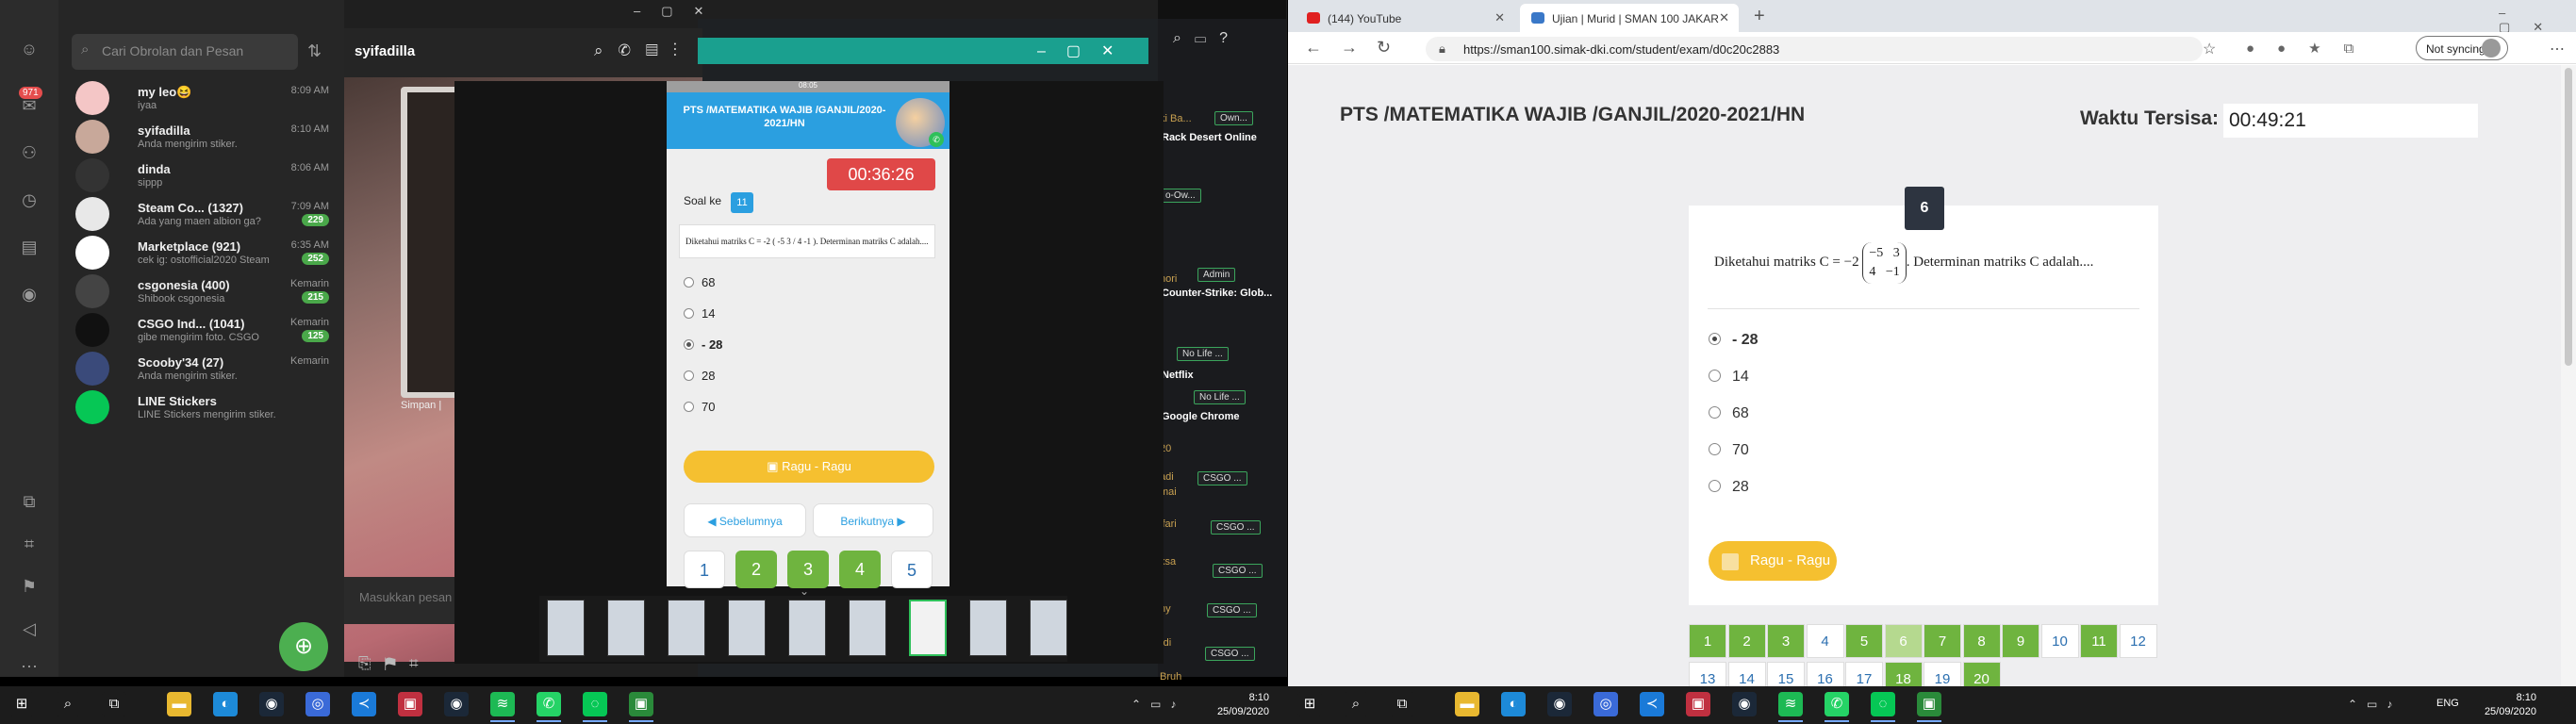 The height and width of the screenshot is (724, 2576). What do you see at coordinates (1085, 50) in the screenshot?
I see `mirror-window-controls: –▢✕` at bounding box center [1085, 50].